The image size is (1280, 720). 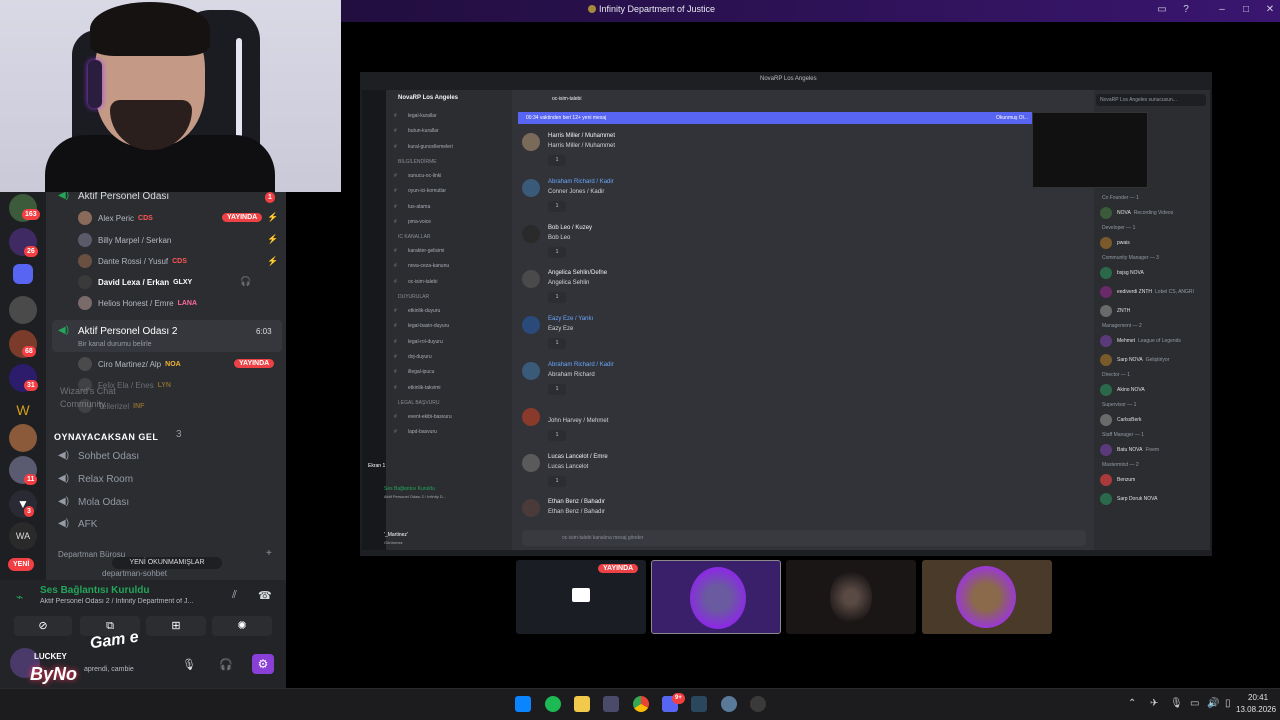 What do you see at coordinates (94, 590) in the screenshot?
I see `voice-status: Ses Bağlantısı Kuruldu` at bounding box center [94, 590].